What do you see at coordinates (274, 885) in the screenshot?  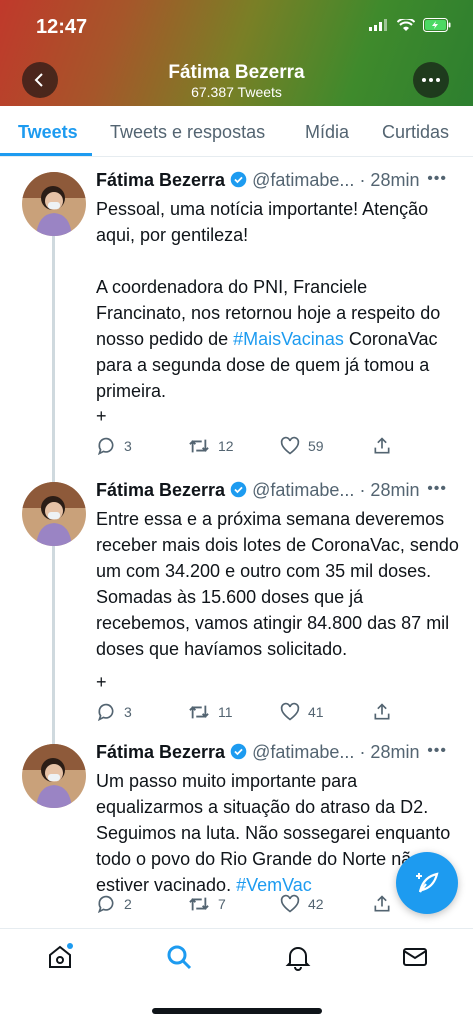 I see `hashtag-link: #VemVac` at bounding box center [274, 885].